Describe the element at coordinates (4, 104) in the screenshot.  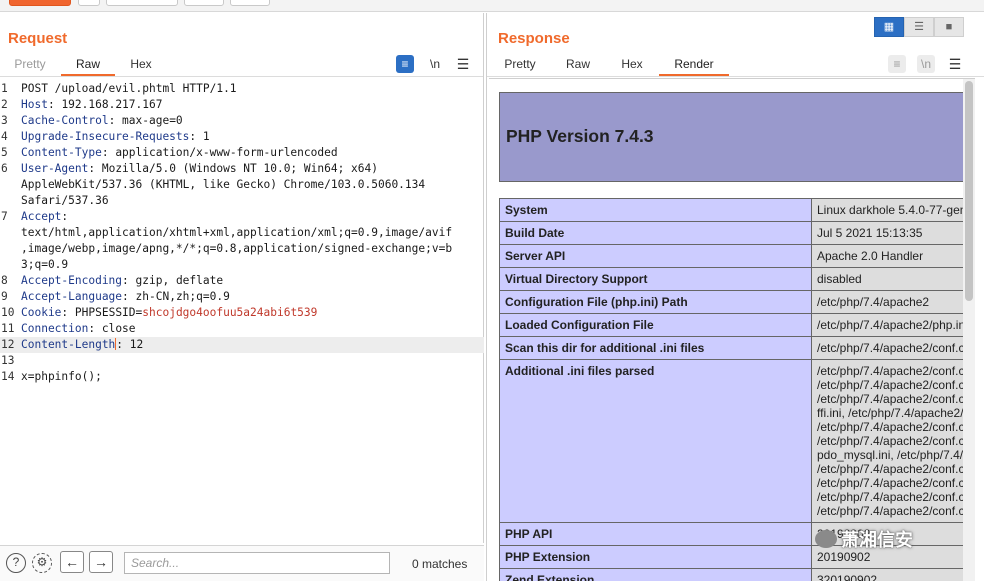
I see `line-number: 2` at that location.